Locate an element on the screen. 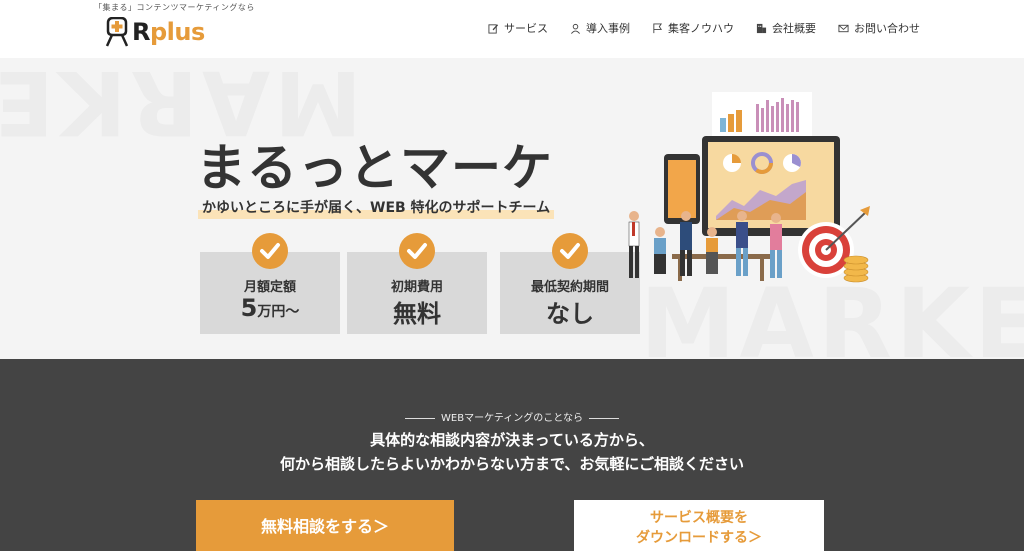  mail-icon is located at coordinates (843, 28).